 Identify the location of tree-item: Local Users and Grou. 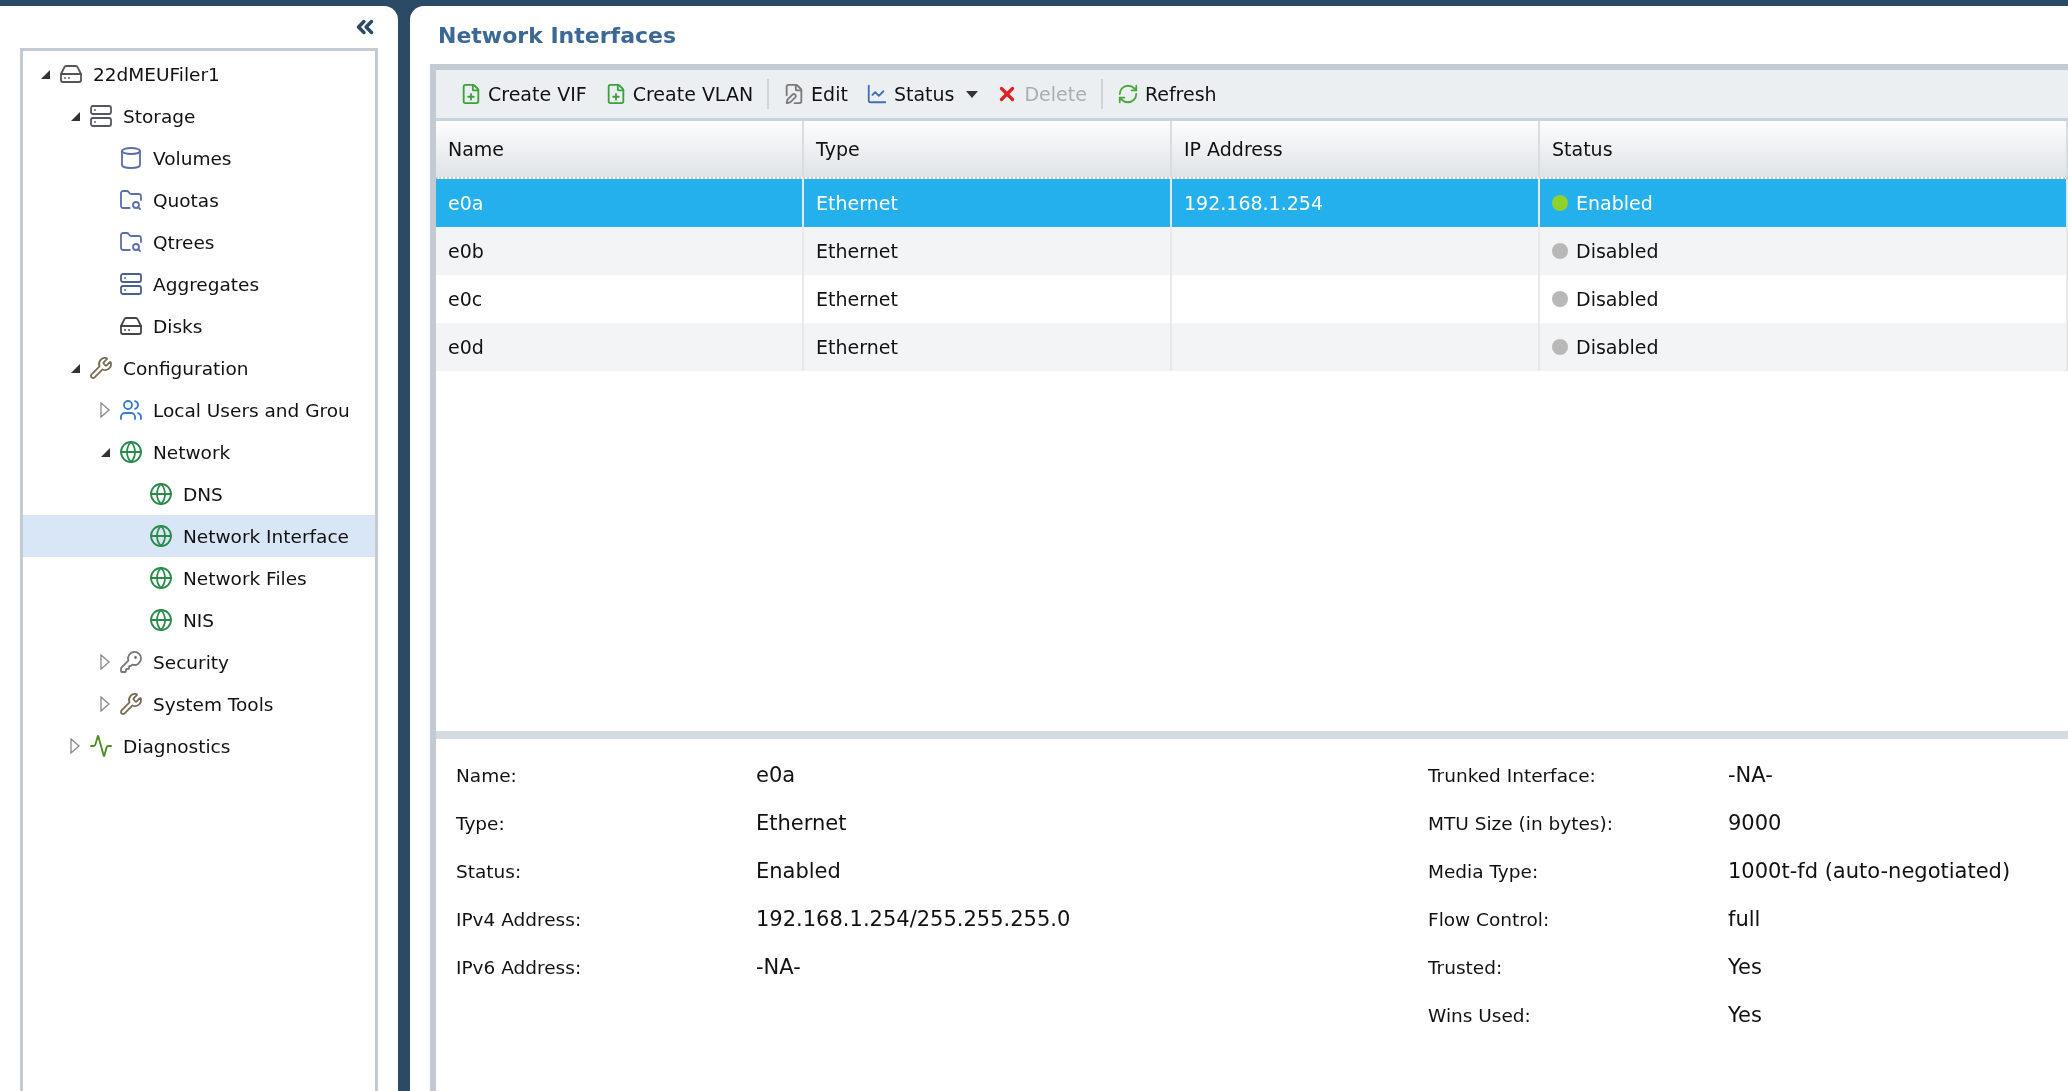
(199, 410).